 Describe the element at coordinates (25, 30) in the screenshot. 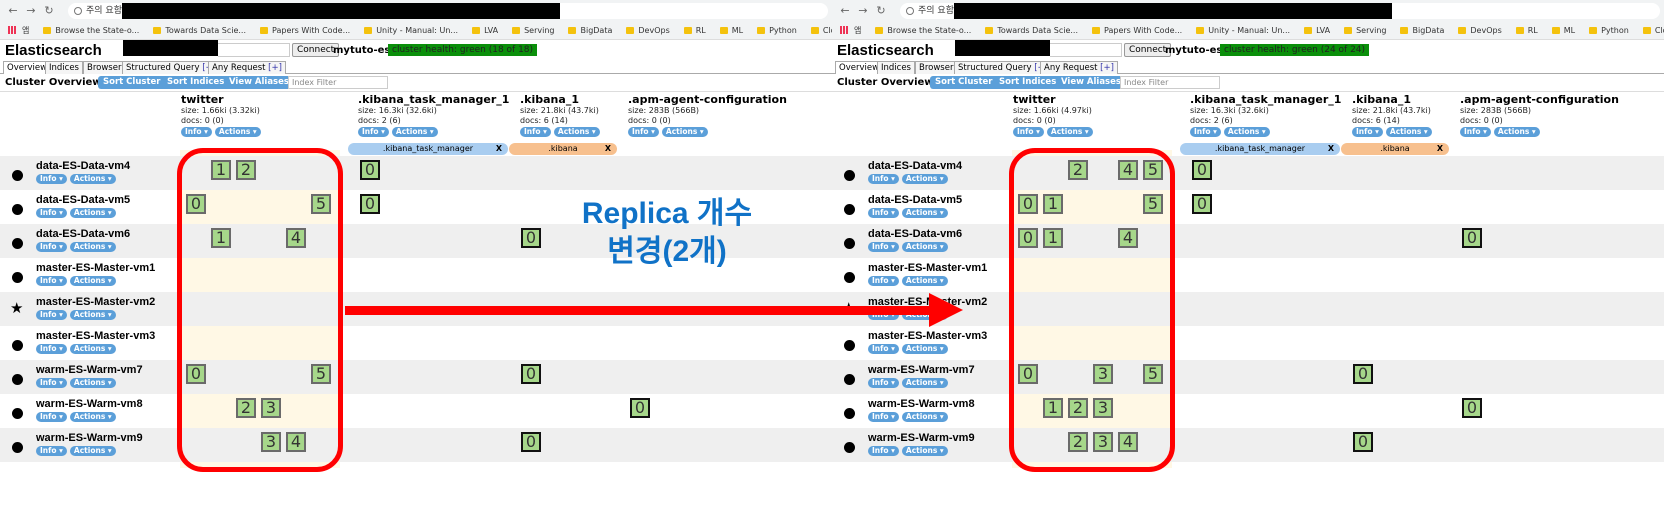

I see `bookmark-item: 앱` at that location.